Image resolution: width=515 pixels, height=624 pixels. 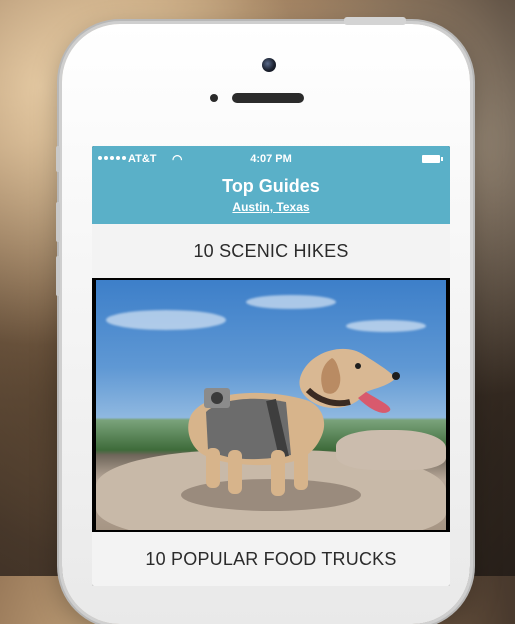 I want to click on status-time: 4:07 PM, so click(x=271, y=159).